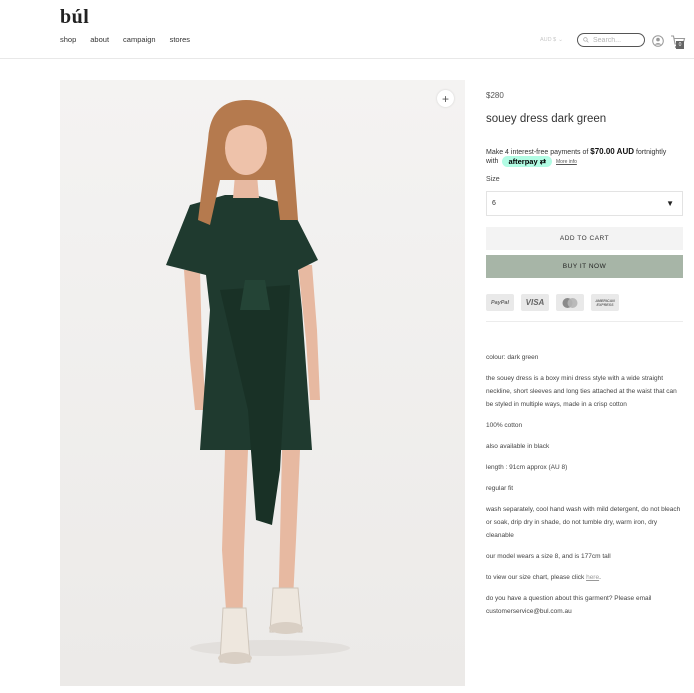  What do you see at coordinates (552, 302) in the screenshot?
I see `payment-icons: PayPal VISA AMERICAN EXPRESS` at bounding box center [552, 302].